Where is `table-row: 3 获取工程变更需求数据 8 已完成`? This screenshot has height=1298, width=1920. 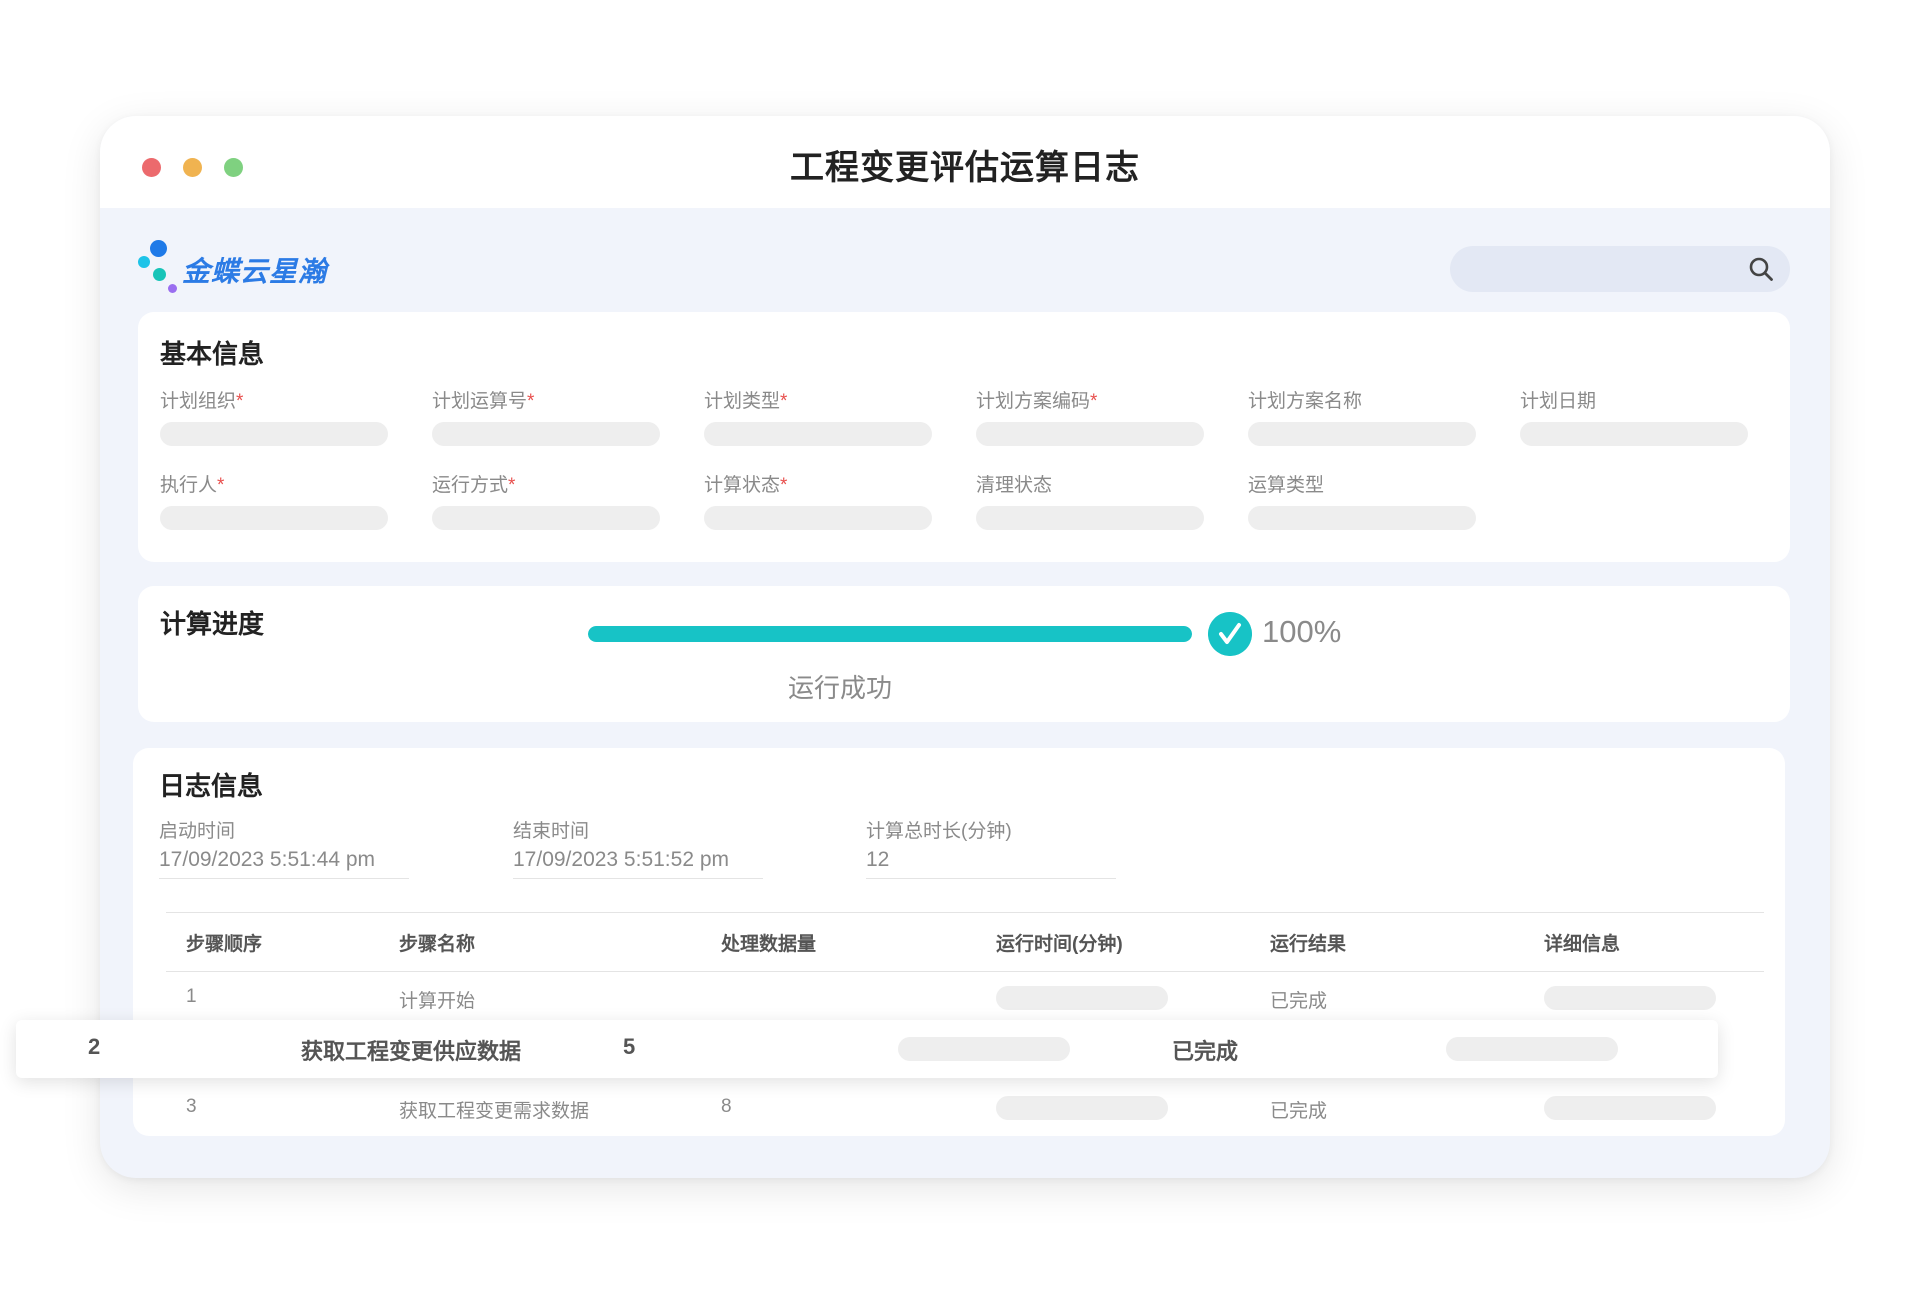
table-row: 3 获取工程变更需求数据 8 已完成 is located at coordinates (965, 1110).